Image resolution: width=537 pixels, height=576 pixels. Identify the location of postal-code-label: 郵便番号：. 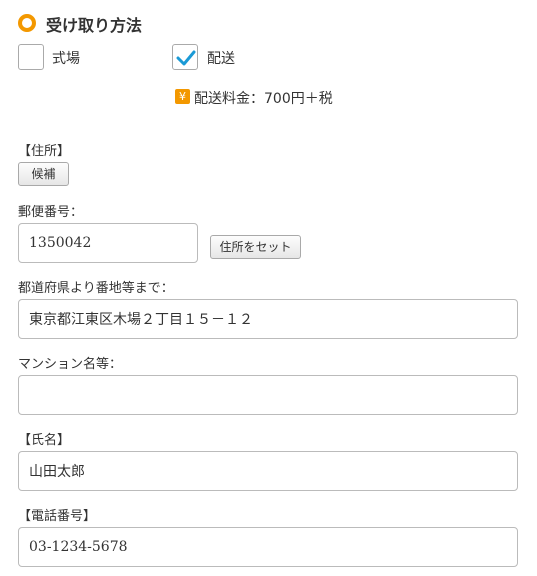
(51, 212).